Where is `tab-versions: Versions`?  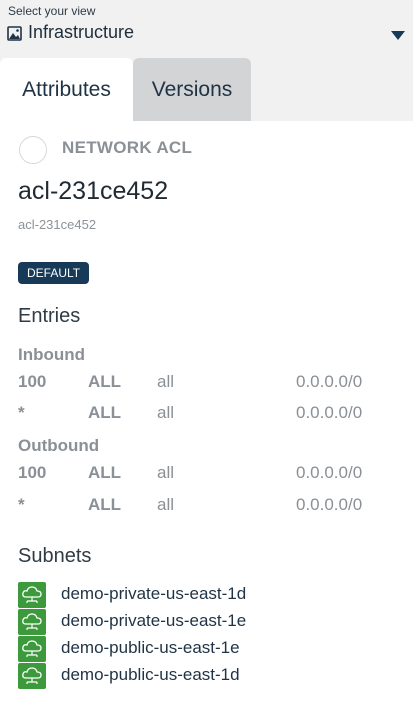
tab-versions: Versions is located at coordinates (192, 89).